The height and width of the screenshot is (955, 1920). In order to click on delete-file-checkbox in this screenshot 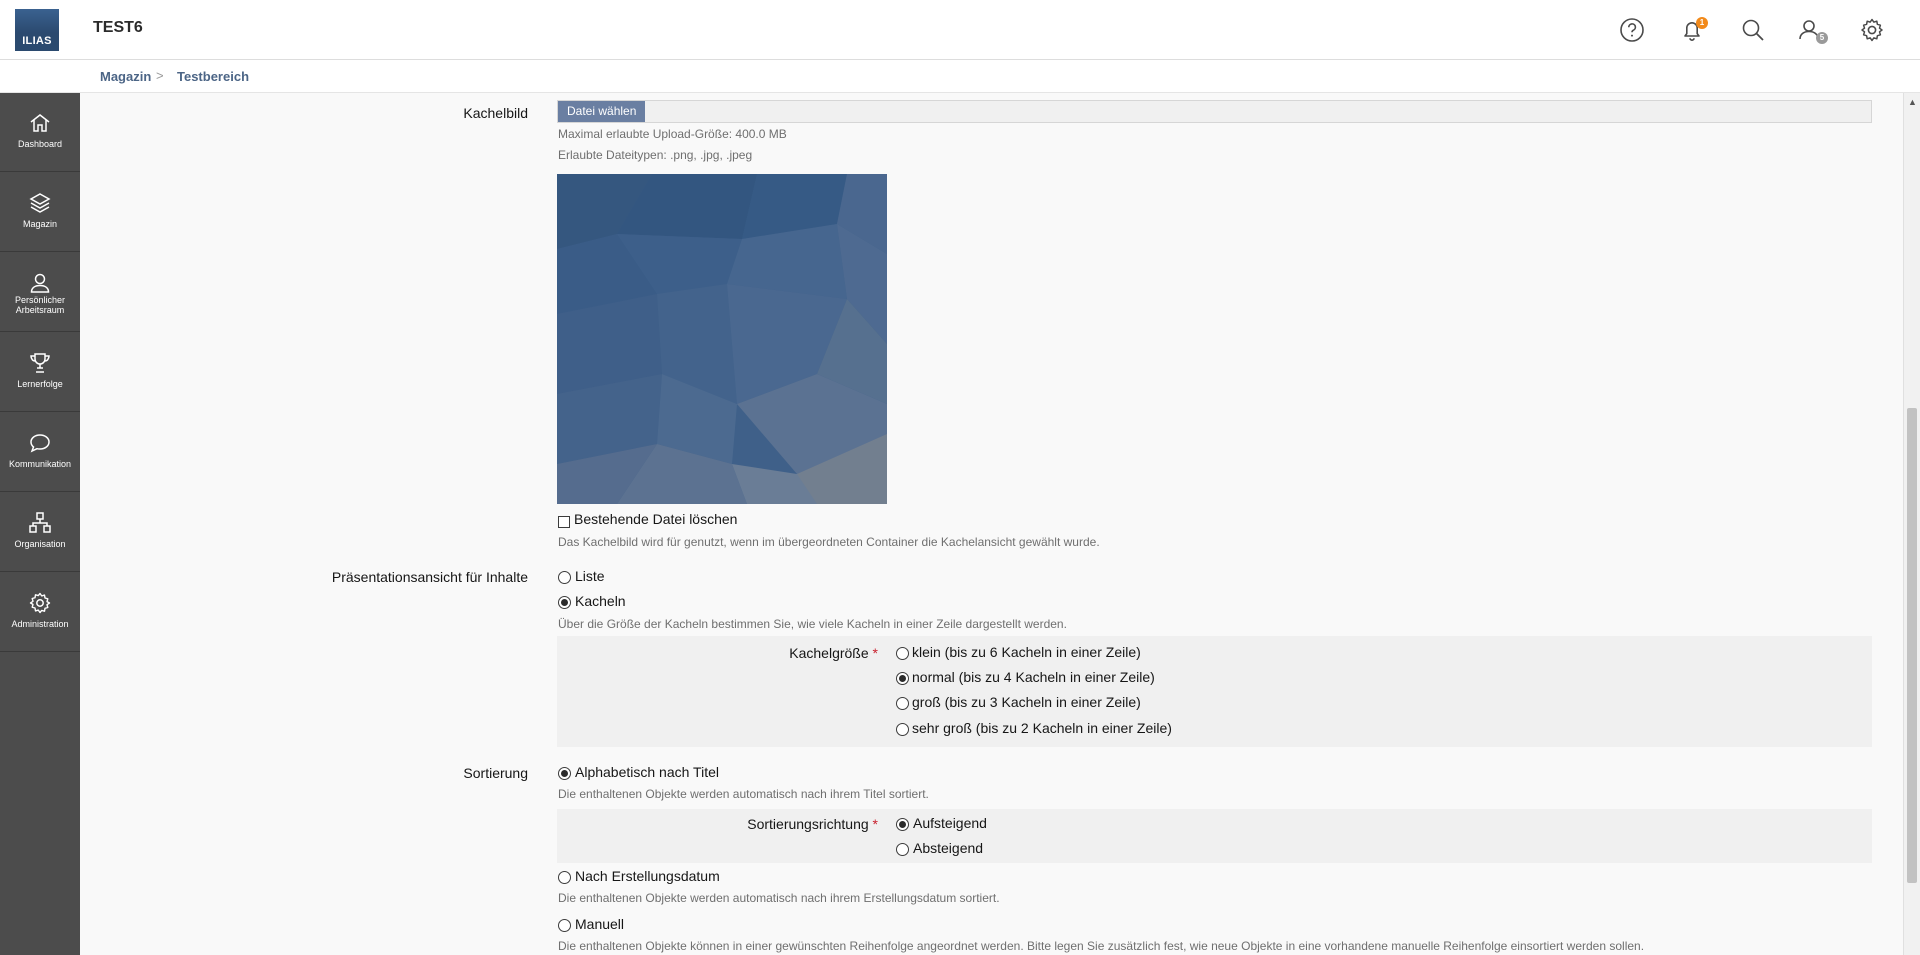, I will do `click(564, 522)`.